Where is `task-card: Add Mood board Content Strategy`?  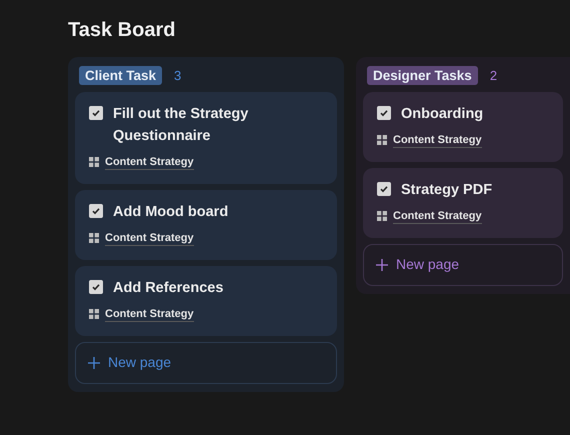 task-card: Add Mood board Content Strategy is located at coordinates (206, 225).